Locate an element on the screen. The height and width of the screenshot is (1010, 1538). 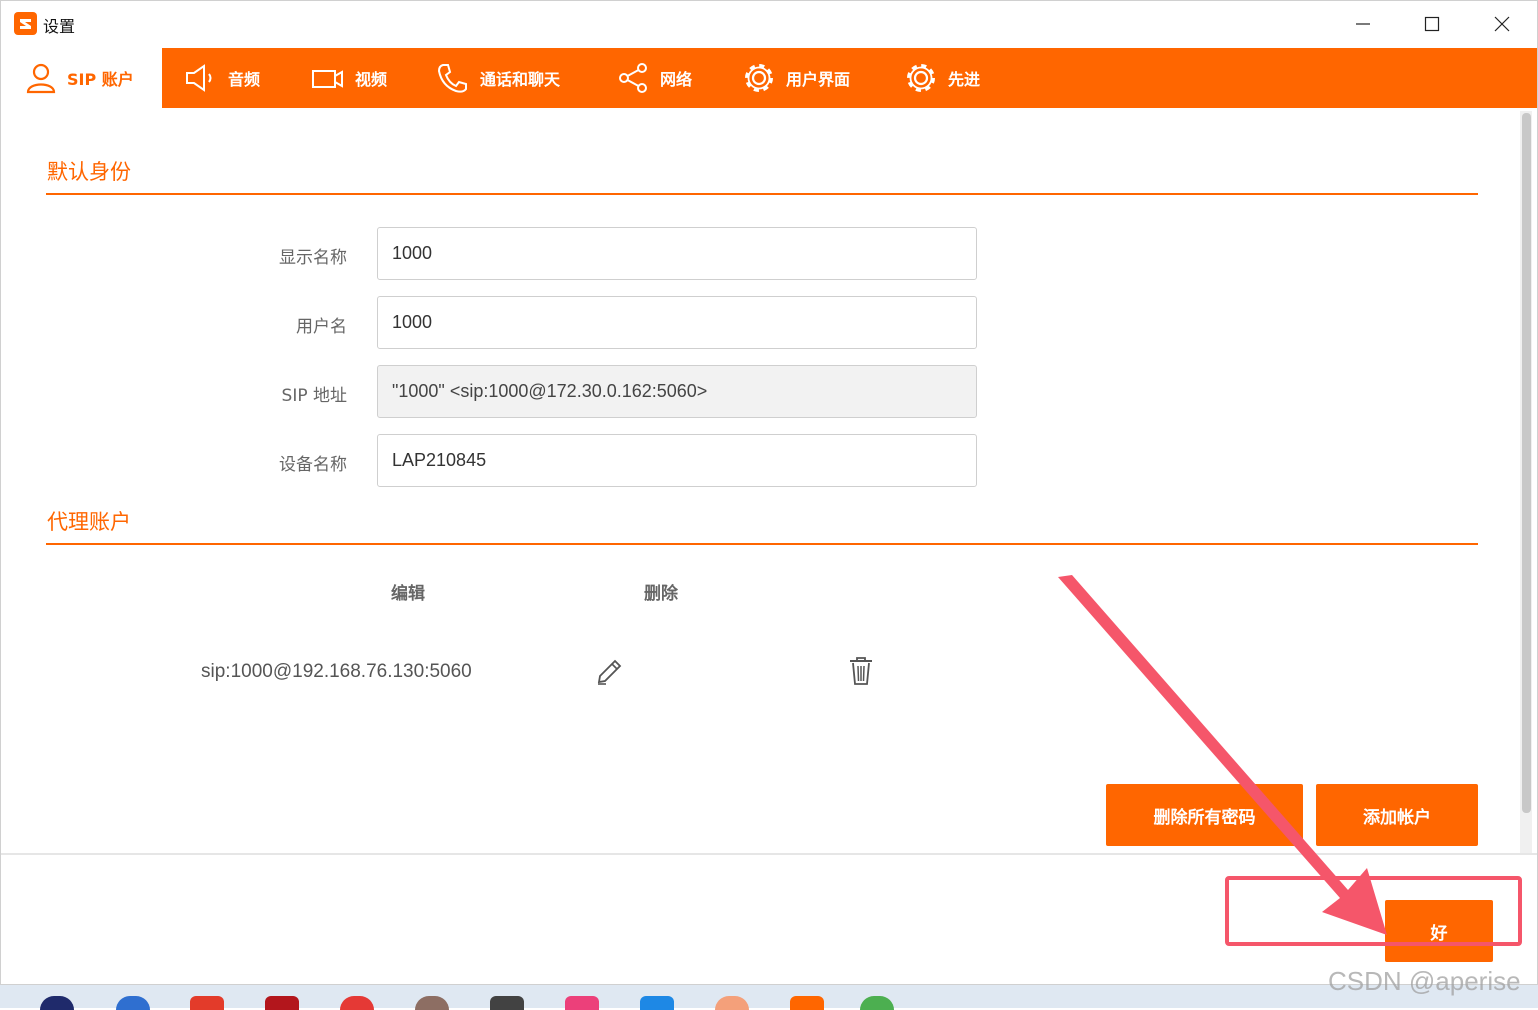
share-network-icon is located at coordinates (633, 78).